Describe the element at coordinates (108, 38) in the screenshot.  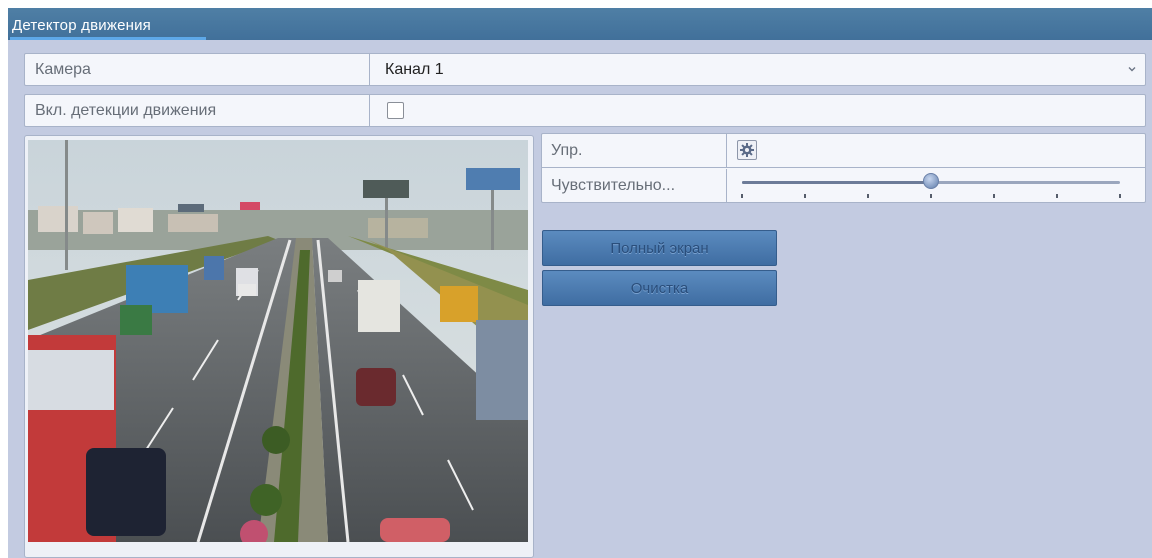
I see `title-tab-underline` at that location.